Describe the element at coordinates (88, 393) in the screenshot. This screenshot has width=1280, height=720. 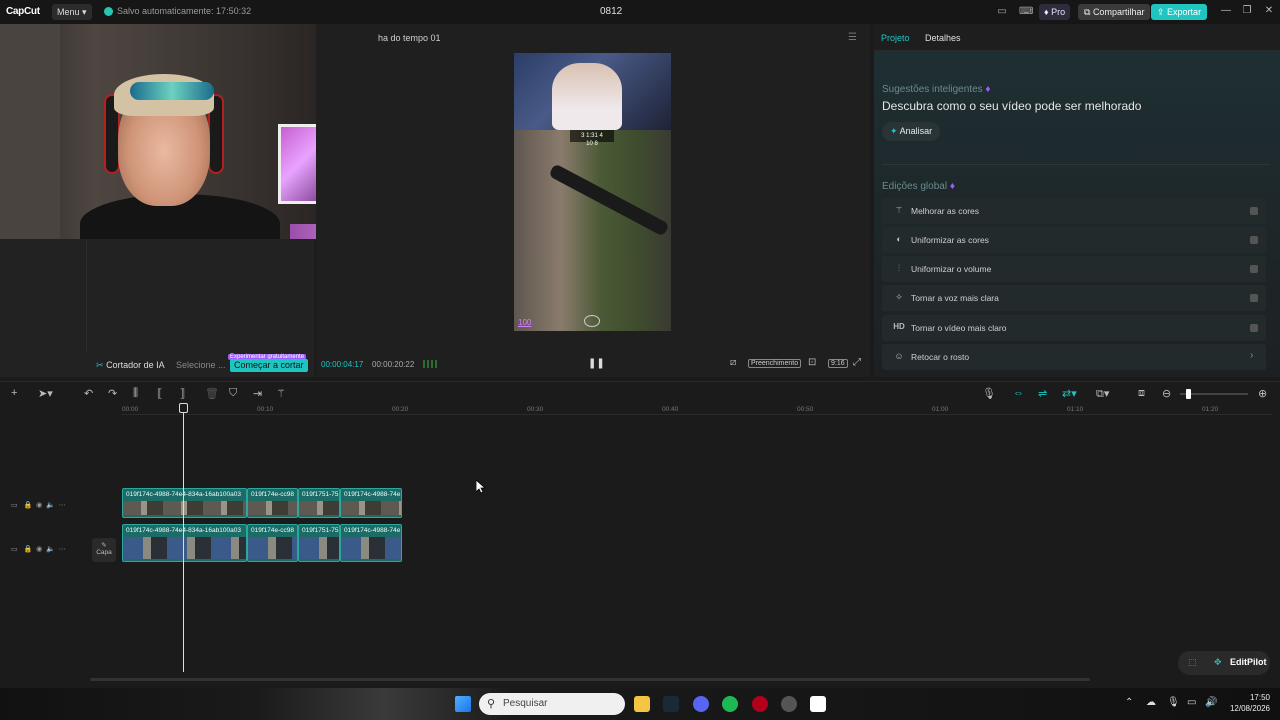
I see `undo-icon: ↶` at that location.